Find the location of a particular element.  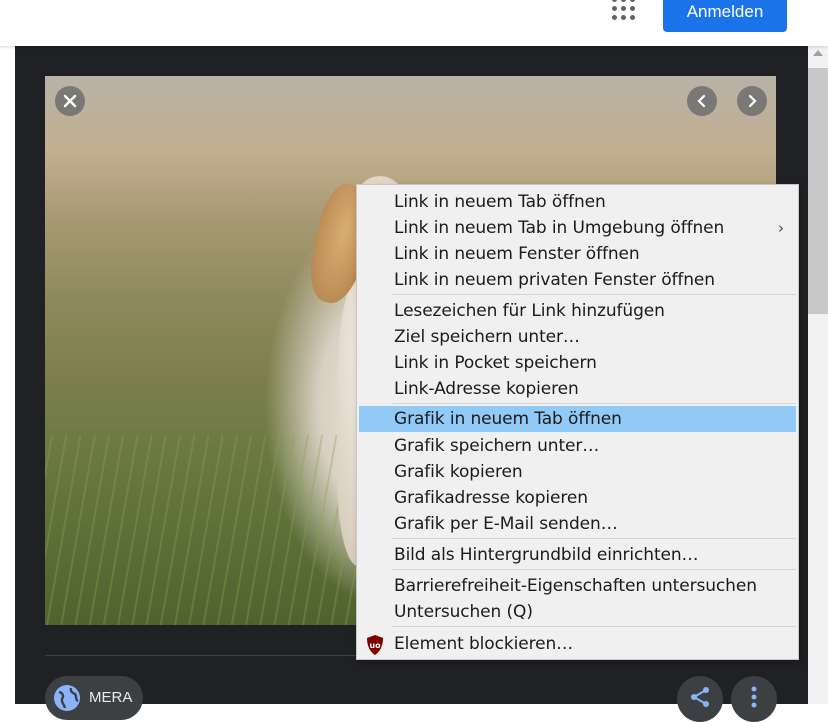

more-vert-icon is located at coordinates (754, 697).